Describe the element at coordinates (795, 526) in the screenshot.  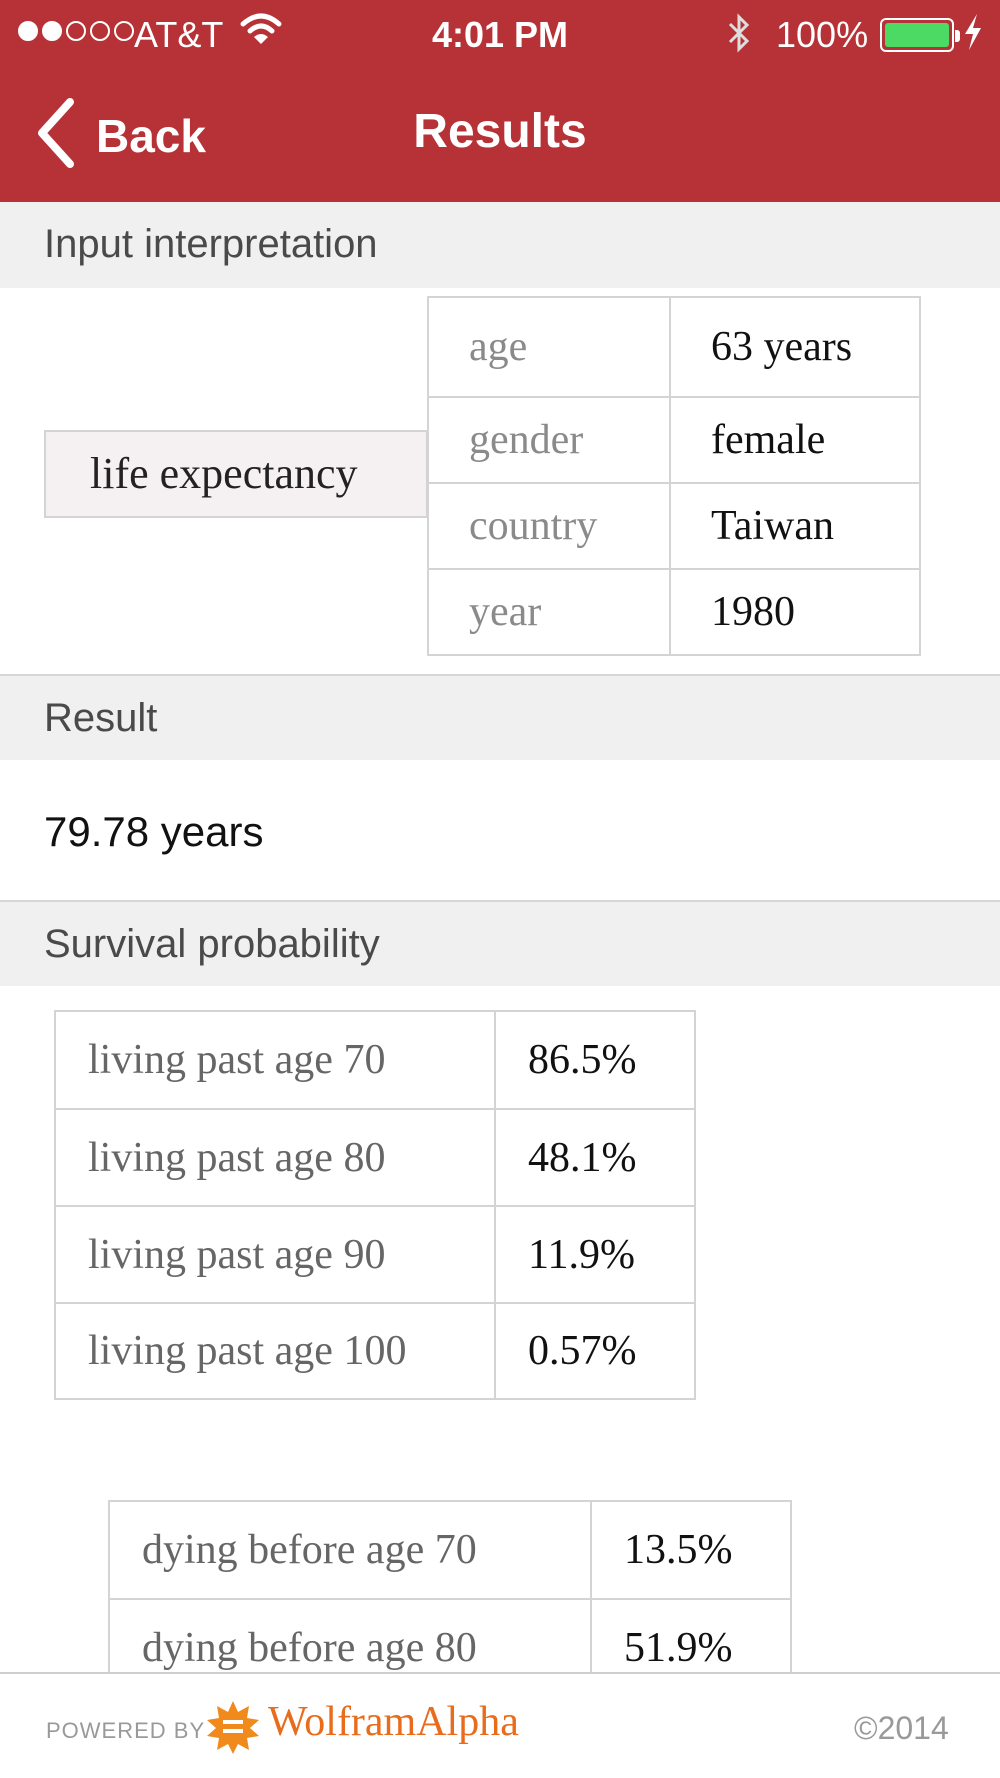
I see `param-value: Taiwan` at that location.